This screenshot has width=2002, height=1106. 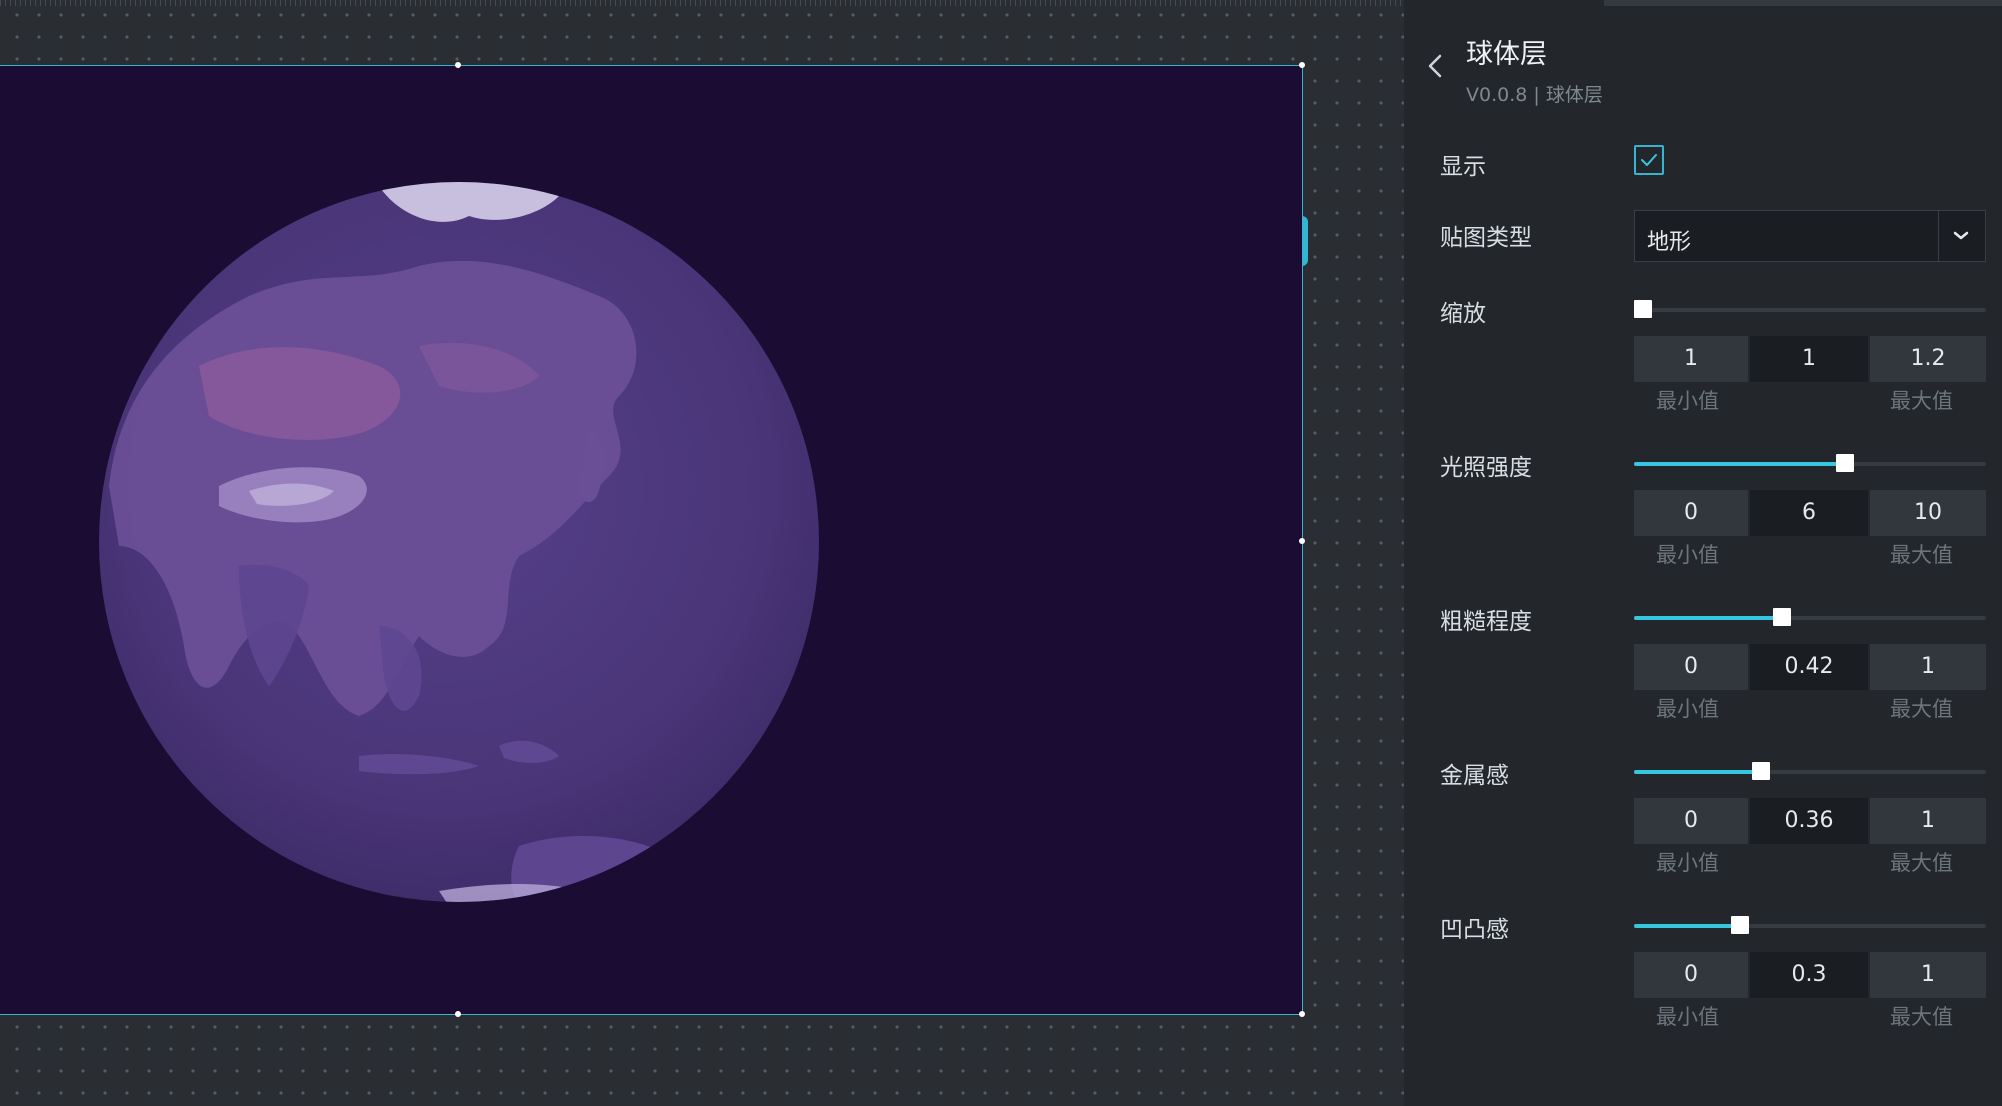 What do you see at coordinates (702, 3) in the screenshot?
I see `top-ruler` at bounding box center [702, 3].